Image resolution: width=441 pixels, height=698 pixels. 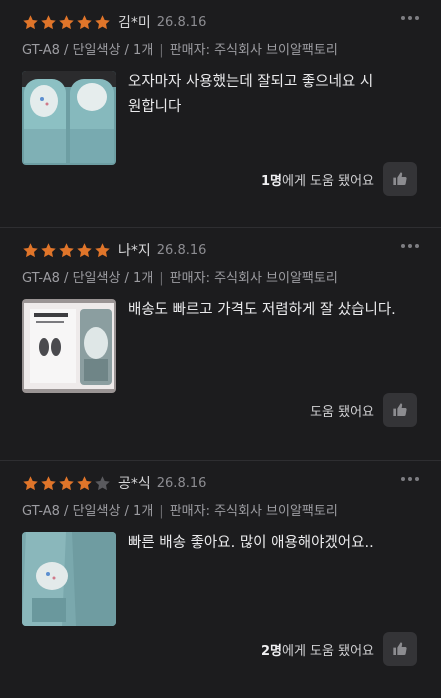 I want to click on helpful-count: 1명, so click(x=271, y=181).